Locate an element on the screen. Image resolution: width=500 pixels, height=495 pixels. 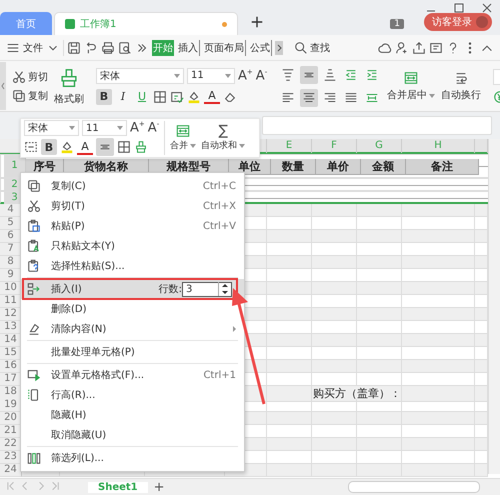
format-painter-button: 格式刷 is located at coordinates (69, 86).